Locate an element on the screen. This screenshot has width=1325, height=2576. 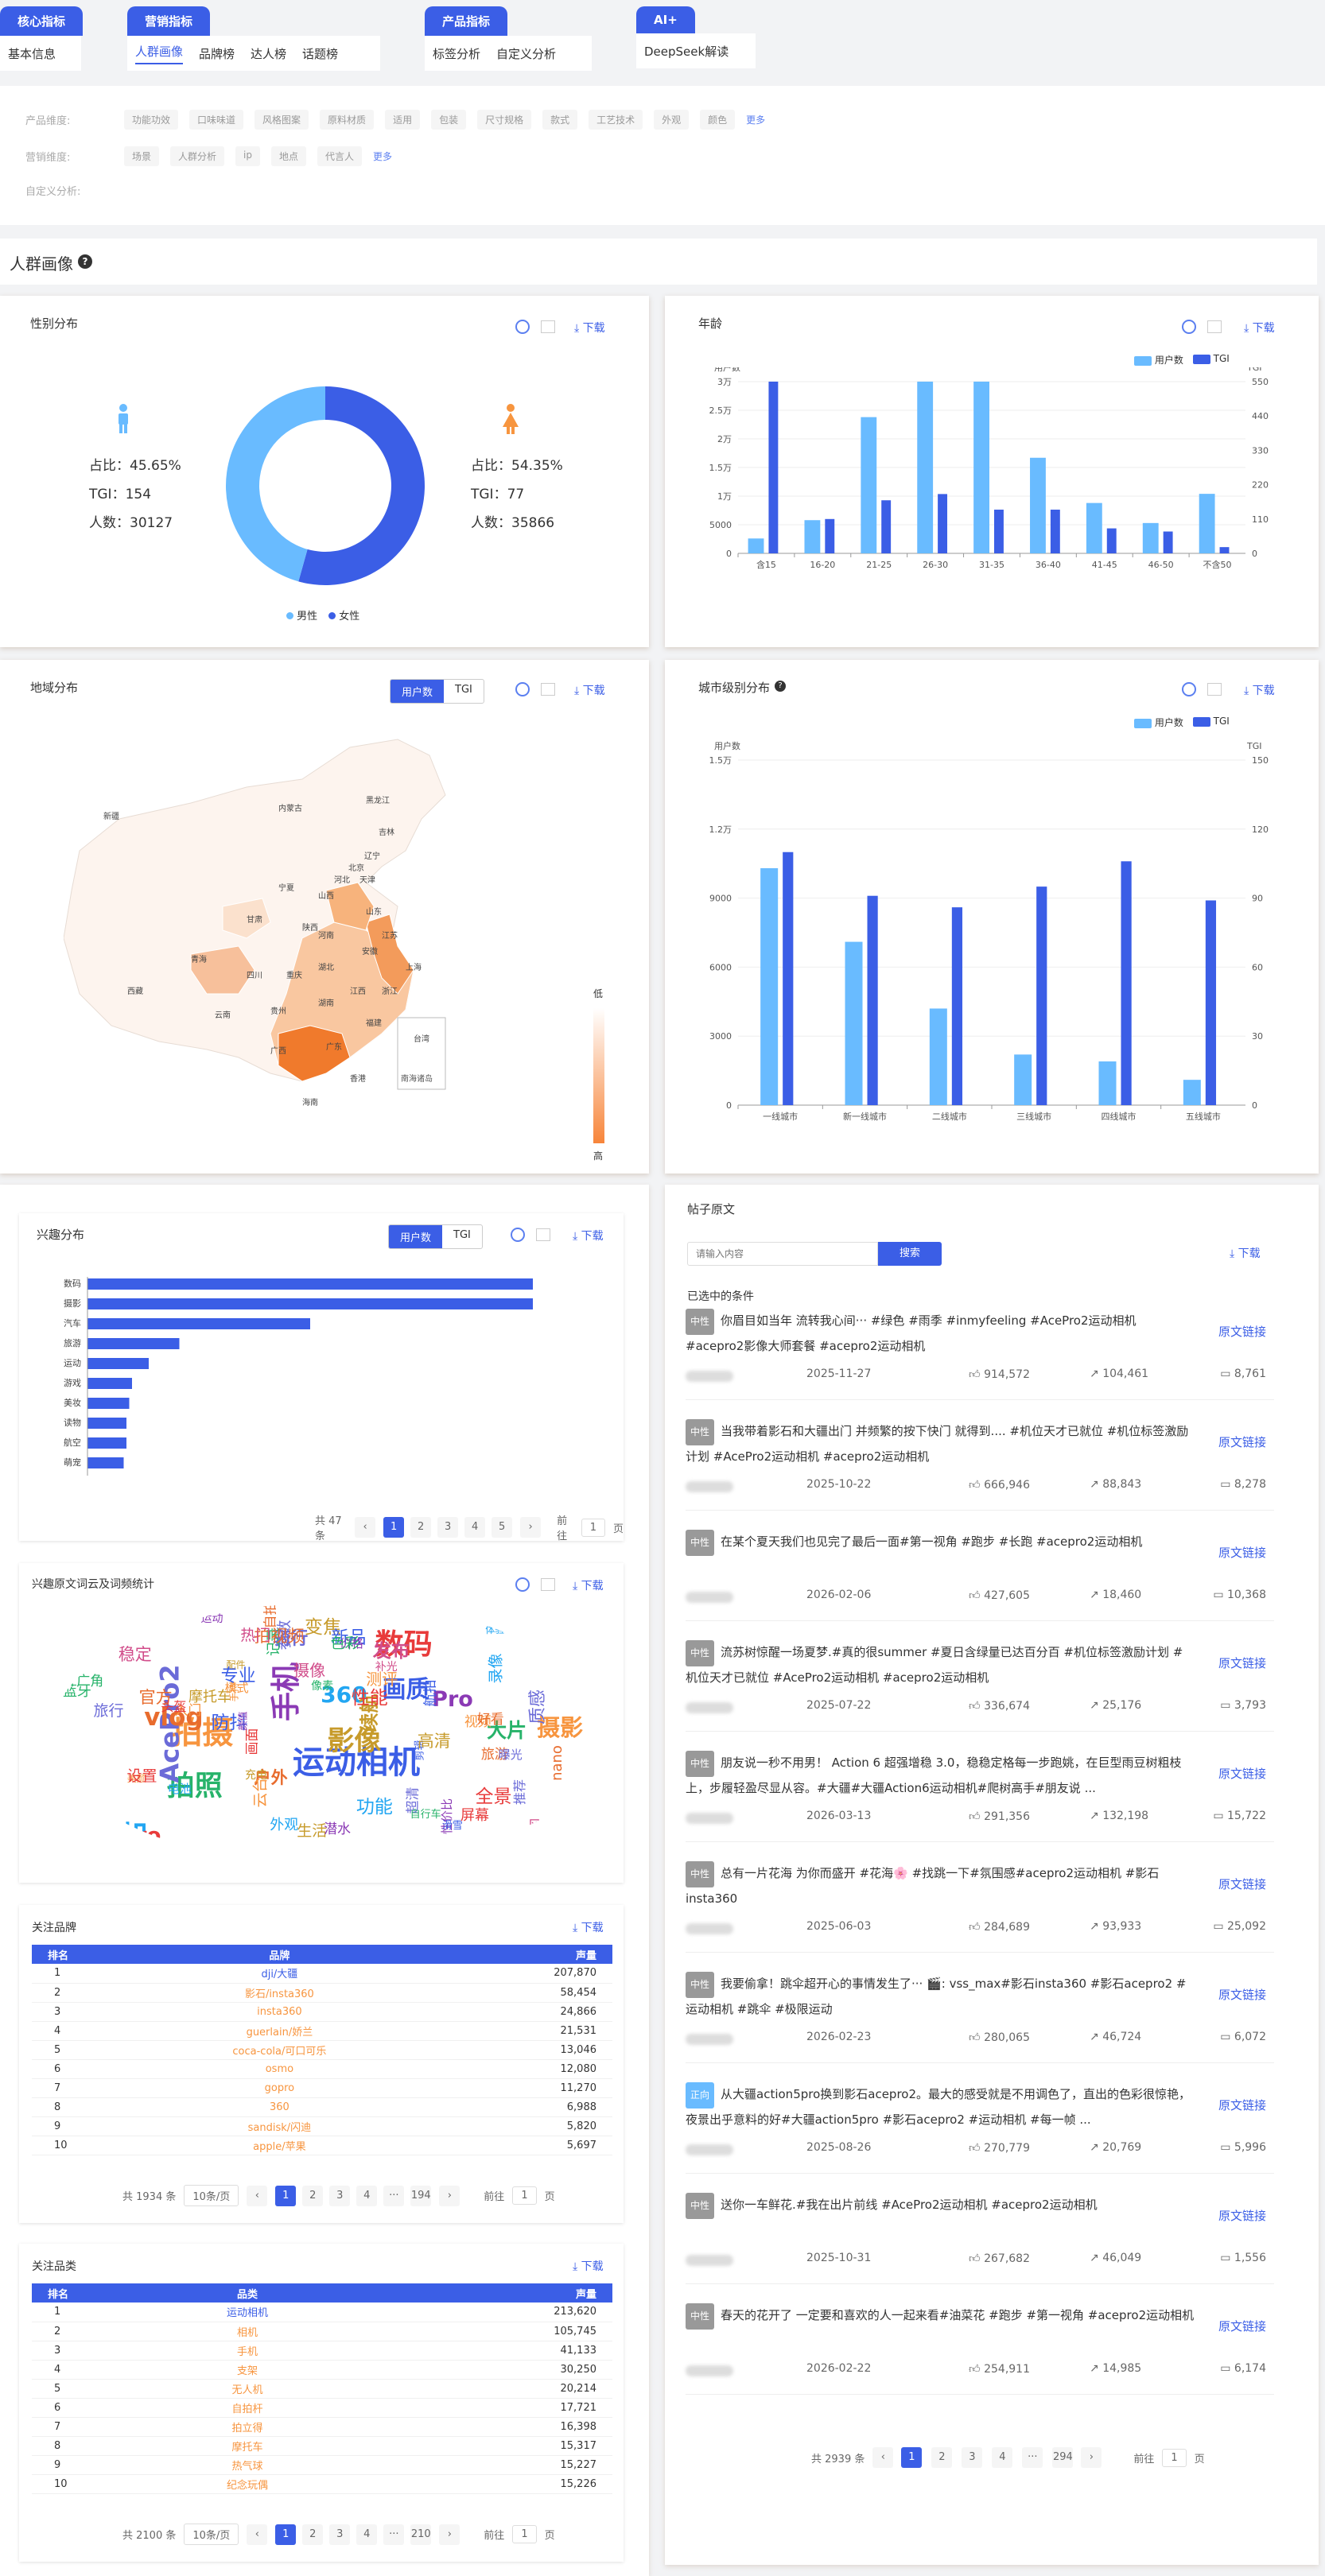
page-button: 1 is located at coordinates (912, 2457).